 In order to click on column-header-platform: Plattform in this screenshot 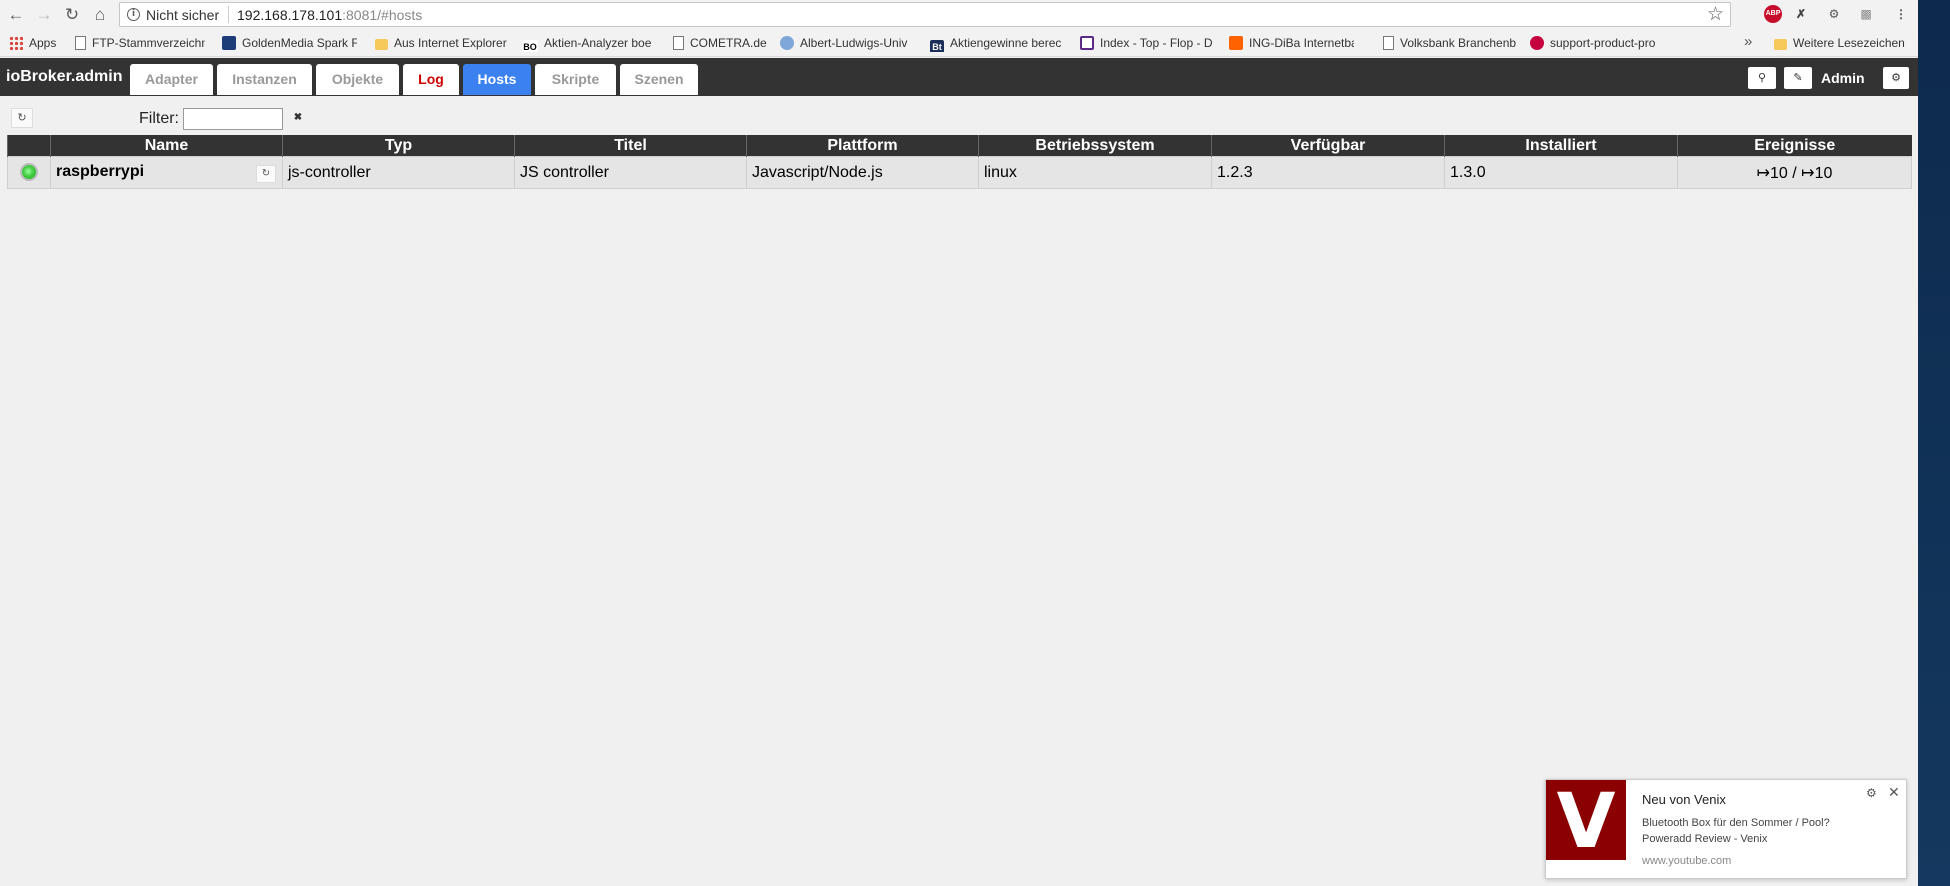, I will do `click(862, 146)`.